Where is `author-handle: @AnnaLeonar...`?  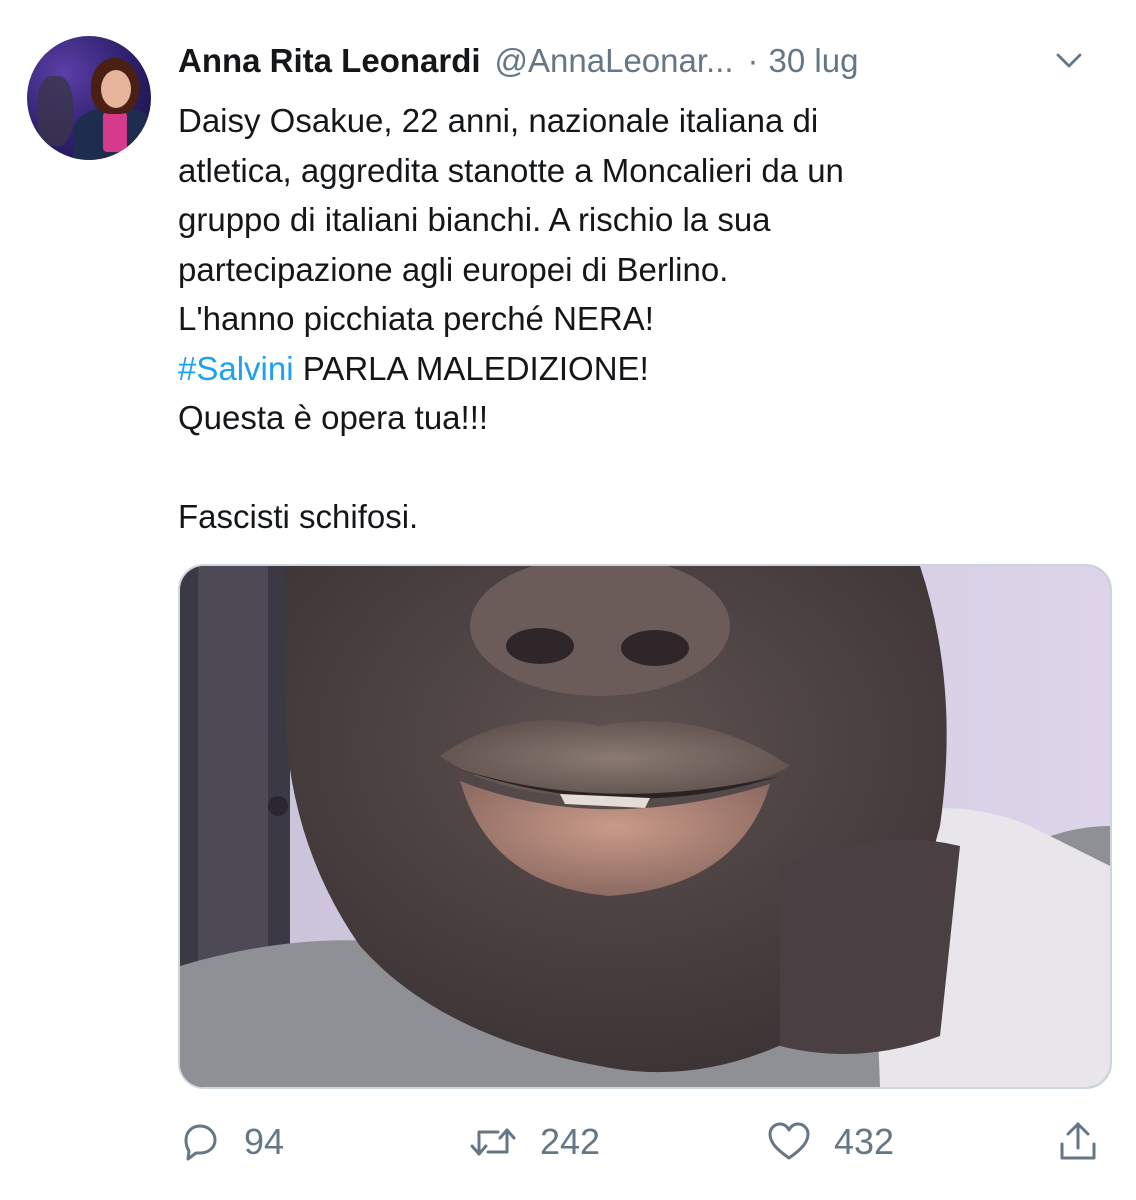 author-handle: @AnnaLeonar... is located at coordinates (614, 61).